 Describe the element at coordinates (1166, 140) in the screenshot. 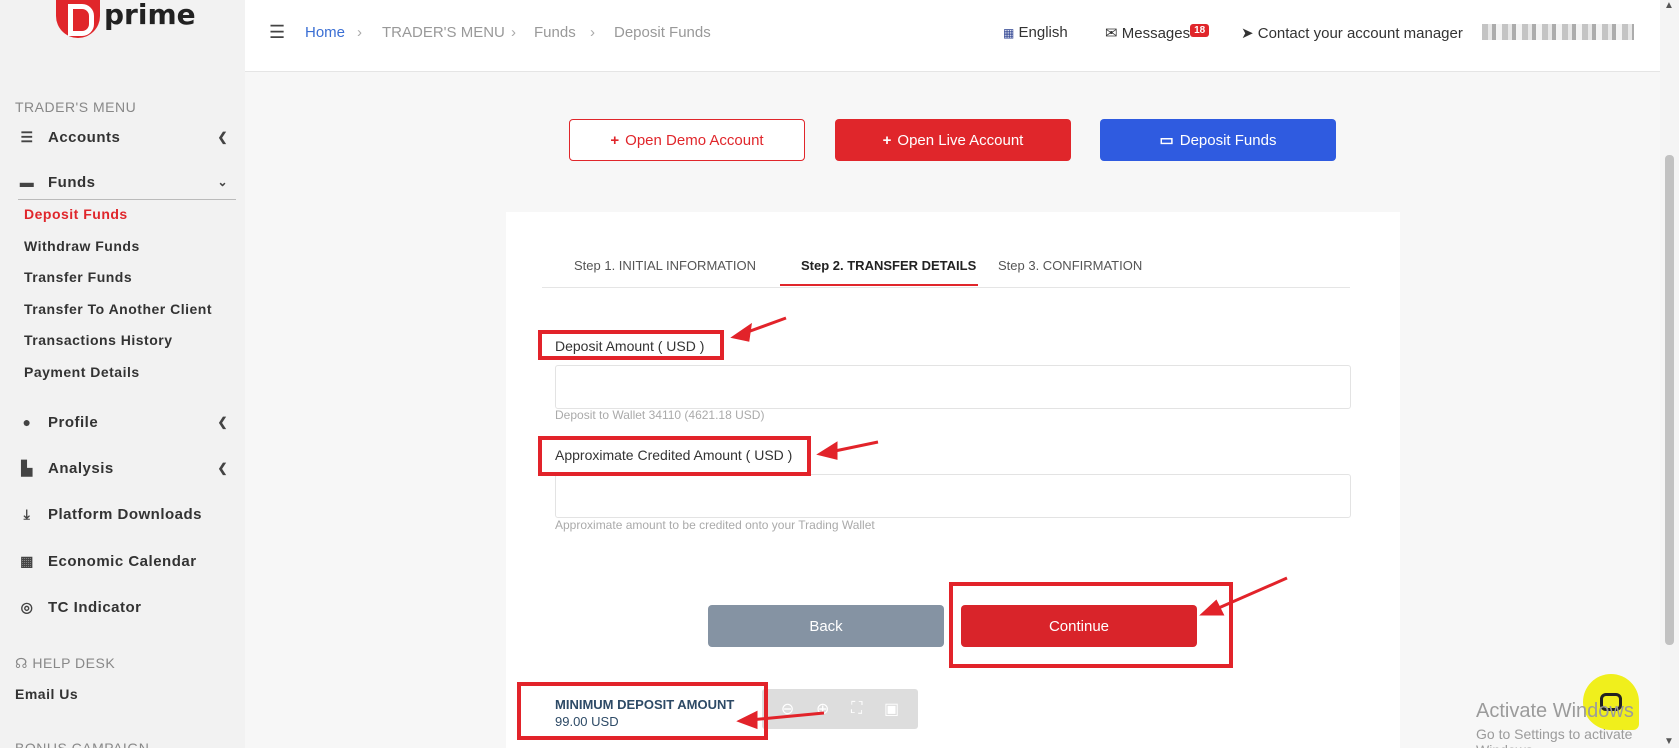

I see `credit-card-icon: ▭` at that location.